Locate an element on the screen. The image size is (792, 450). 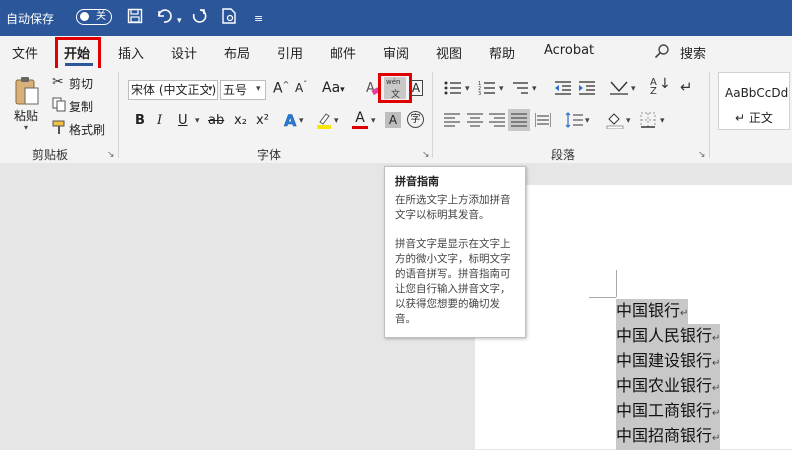
borders-icon is located at coordinates (648, 121).